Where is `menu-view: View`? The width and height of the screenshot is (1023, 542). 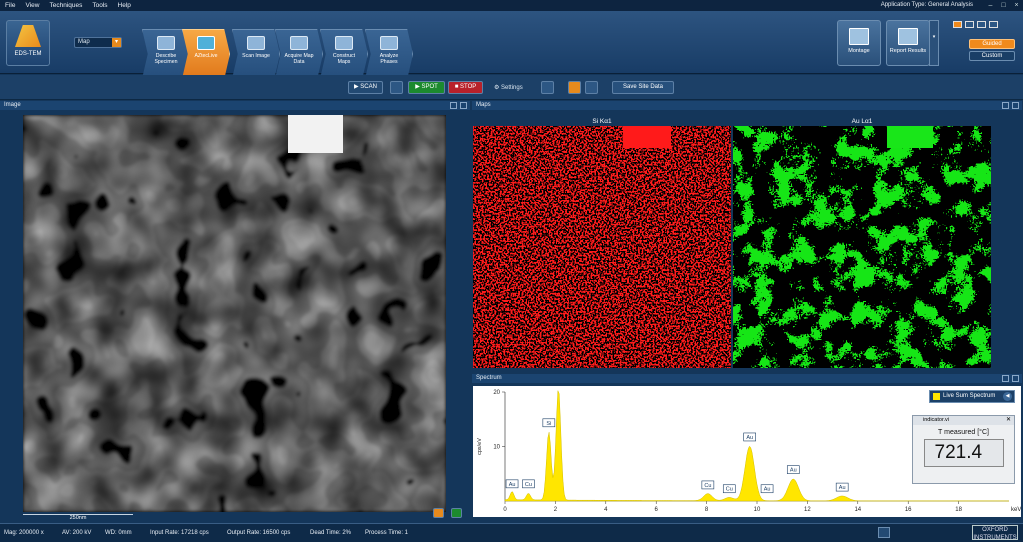
menu-view: View is located at coordinates (32, 5).